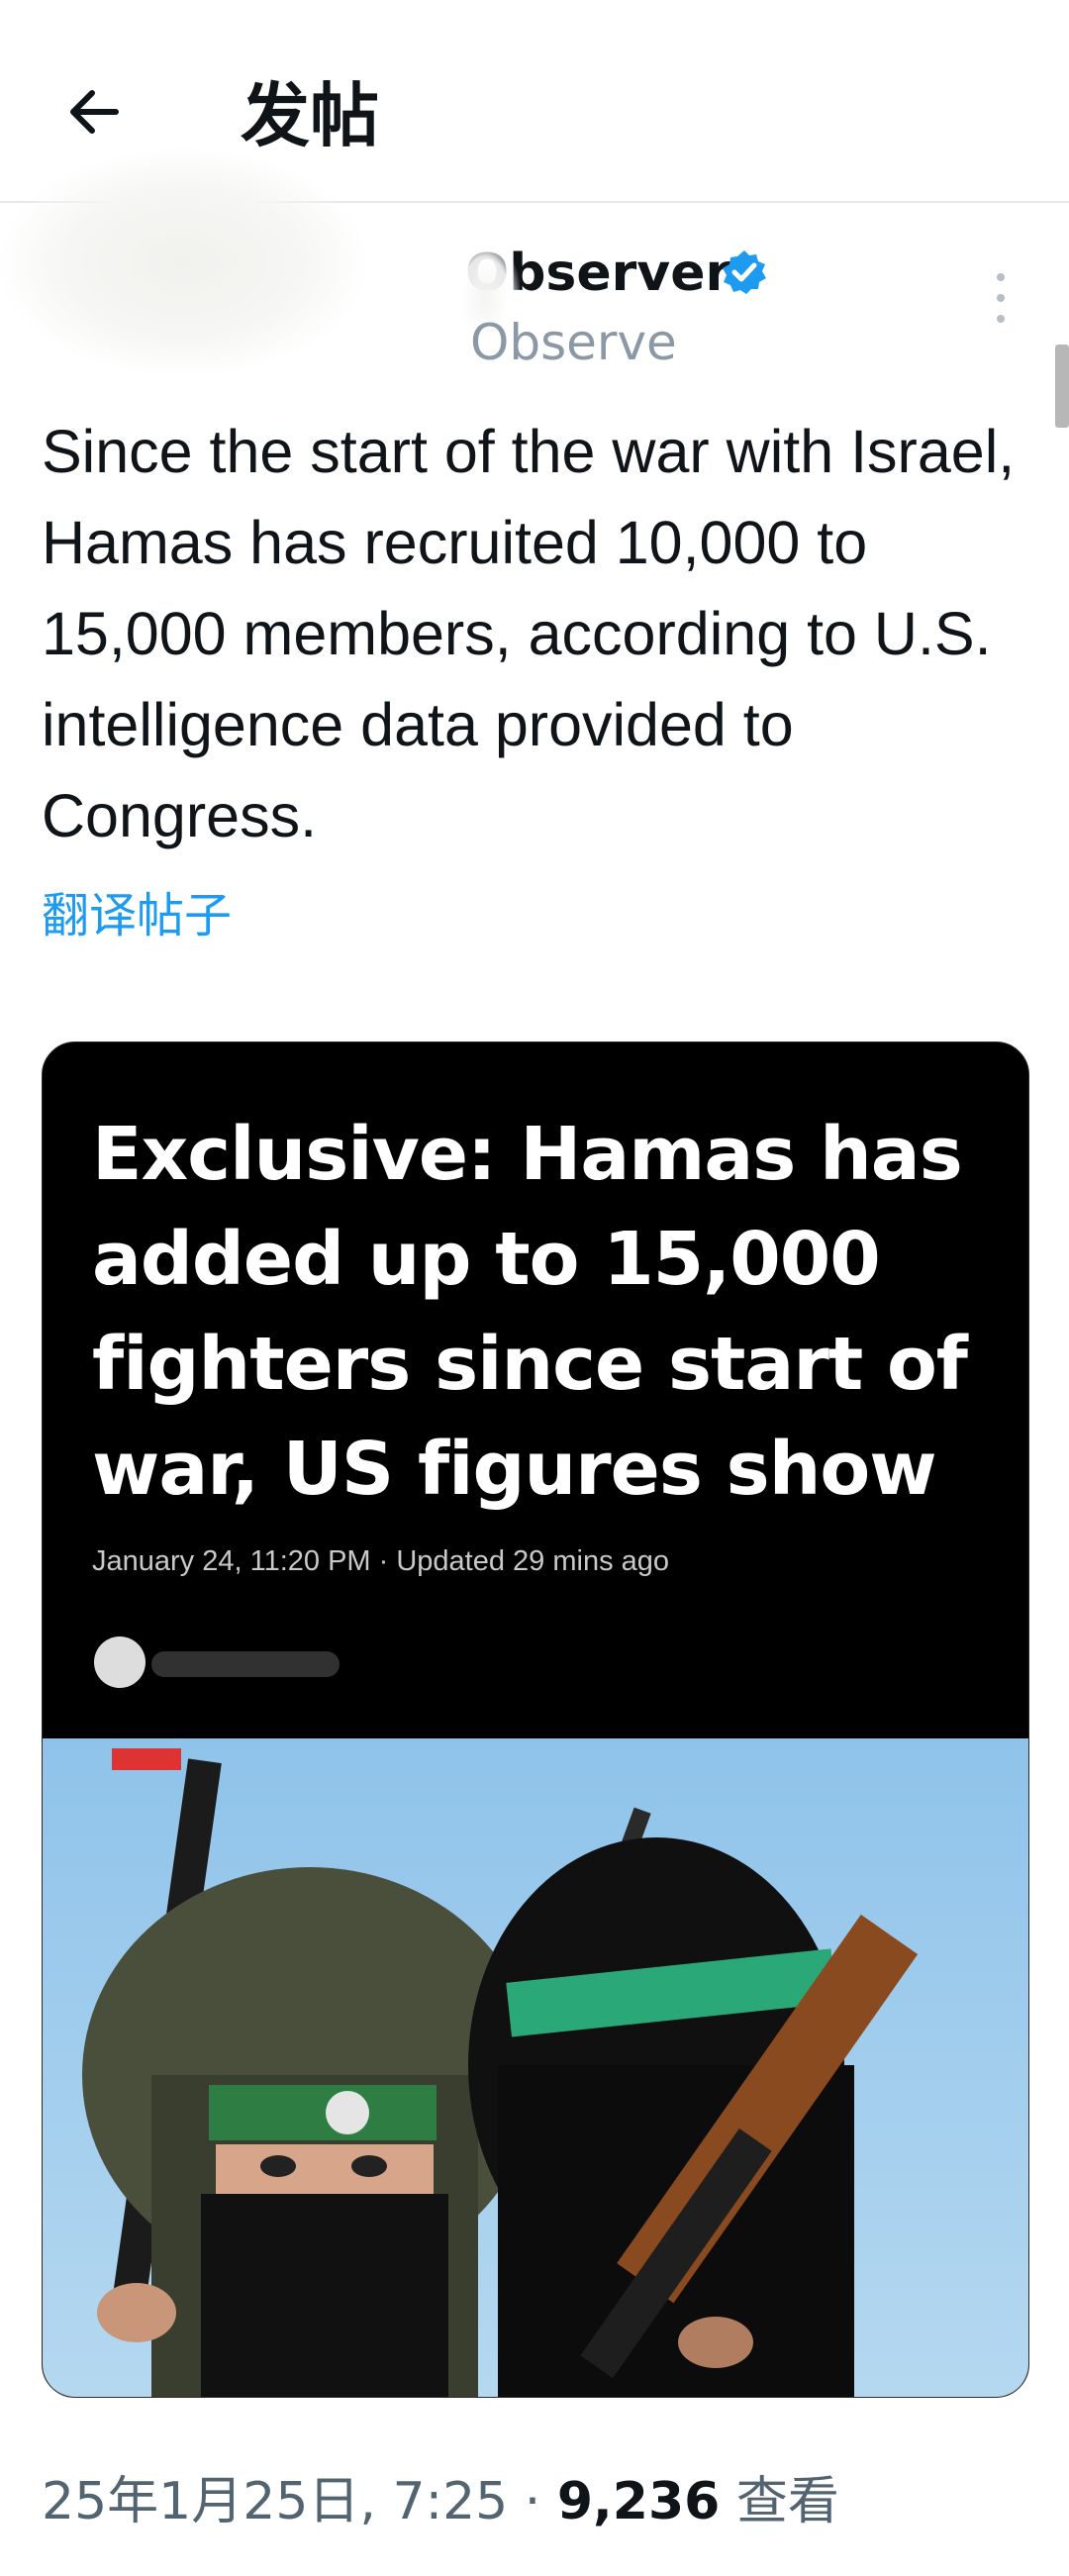  I want to click on views-label: 查看, so click(779, 2502).